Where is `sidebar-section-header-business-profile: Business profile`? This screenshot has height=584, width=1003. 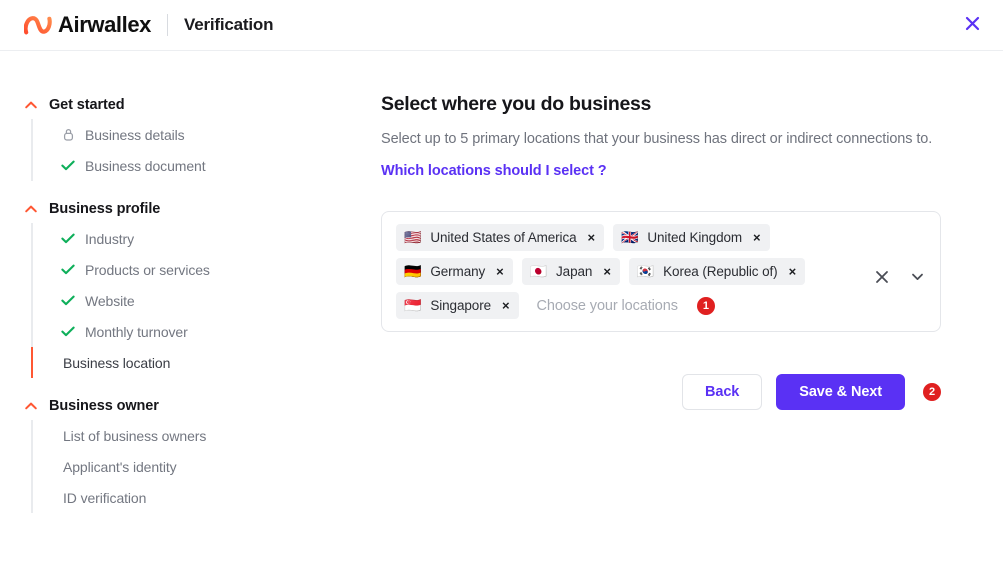
sidebar-section-header-business-profile: Business profile is located at coordinates (177, 209).